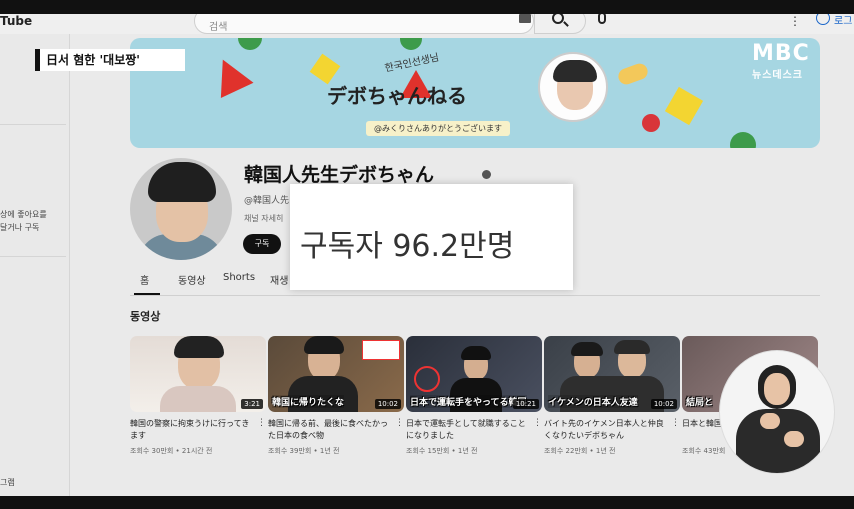 The width and height of the screenshot is (854, 509). Describe the element at coordinates (263, 218) in the screenshot. I see `channel-description-link: 채널 자세히` at that location.